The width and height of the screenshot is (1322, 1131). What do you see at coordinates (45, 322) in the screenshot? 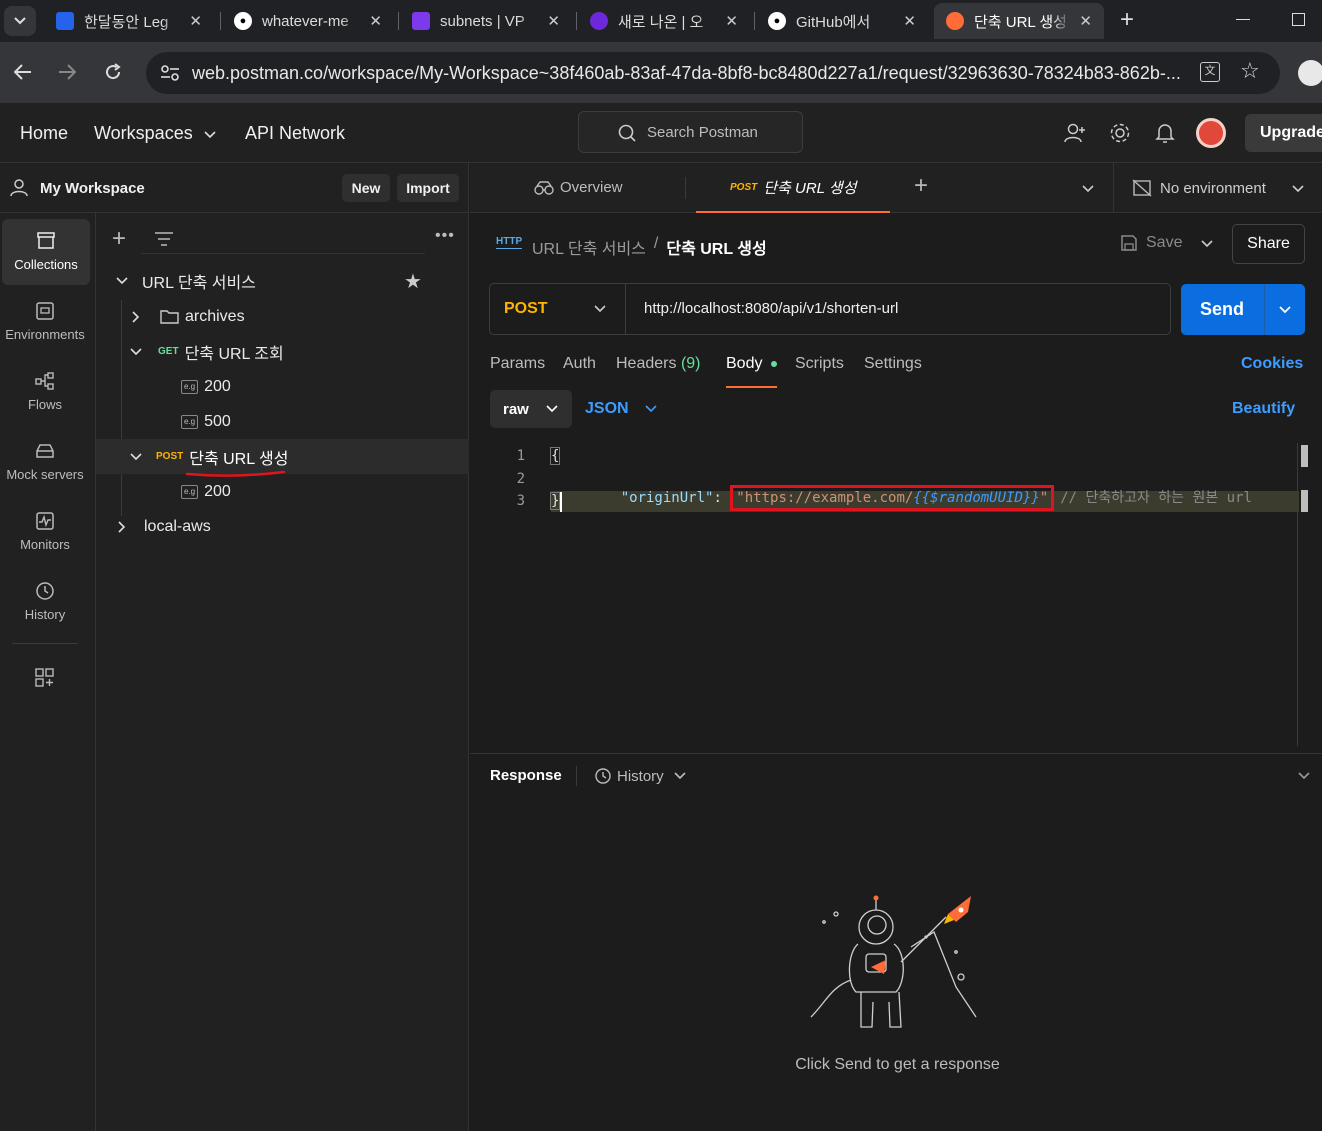
I see `sidebar-item-environments: Environments` at bounding box center [45, 322].